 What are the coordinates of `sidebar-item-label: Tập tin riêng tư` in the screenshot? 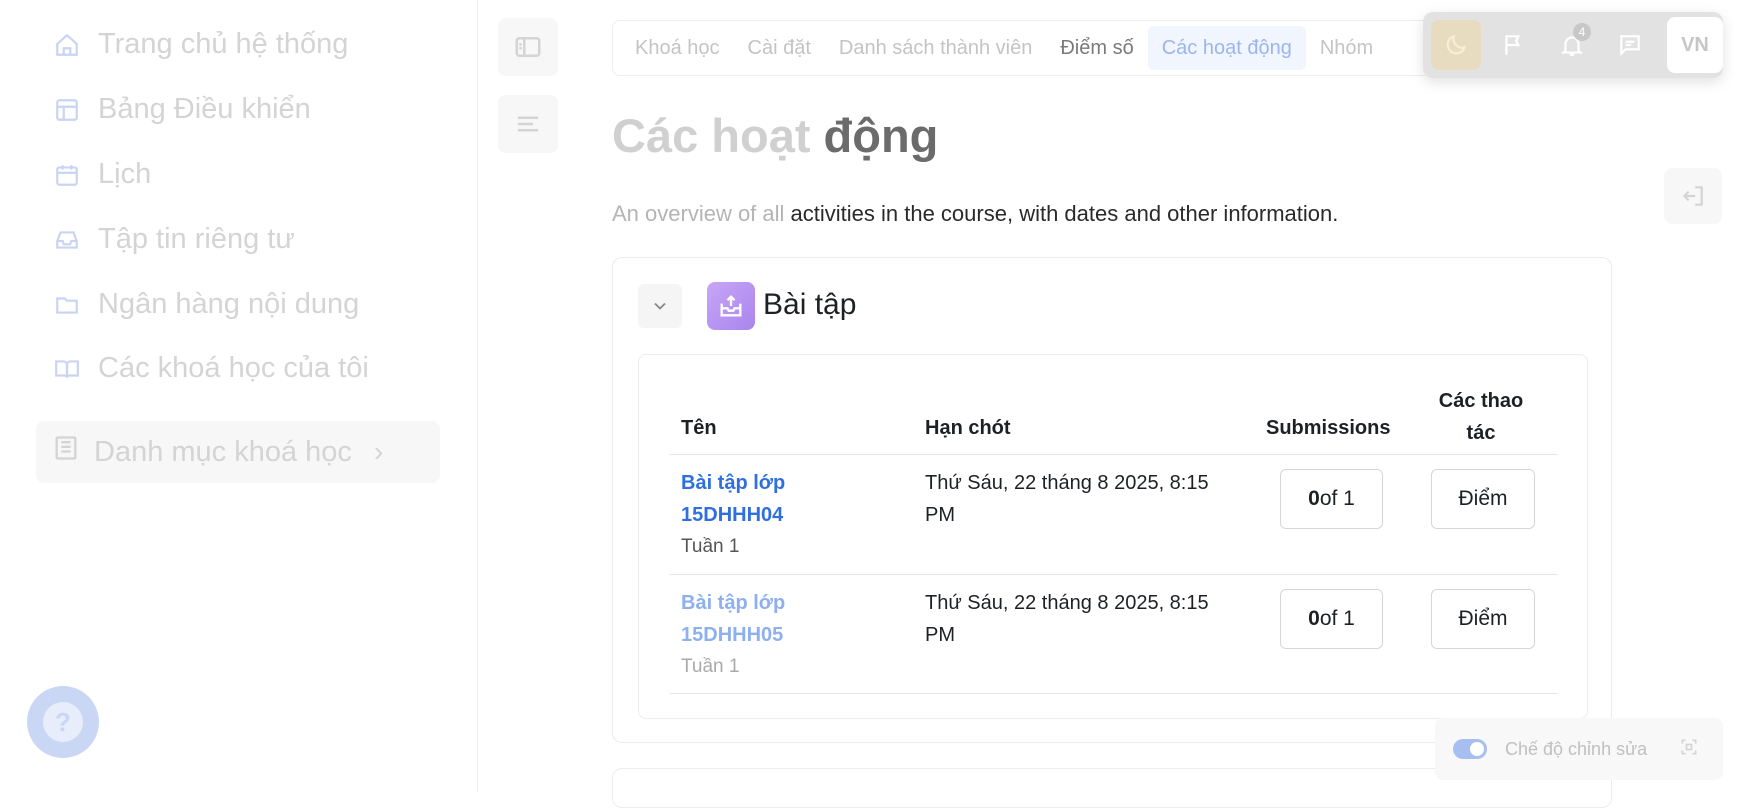 It's located at (196, 239).